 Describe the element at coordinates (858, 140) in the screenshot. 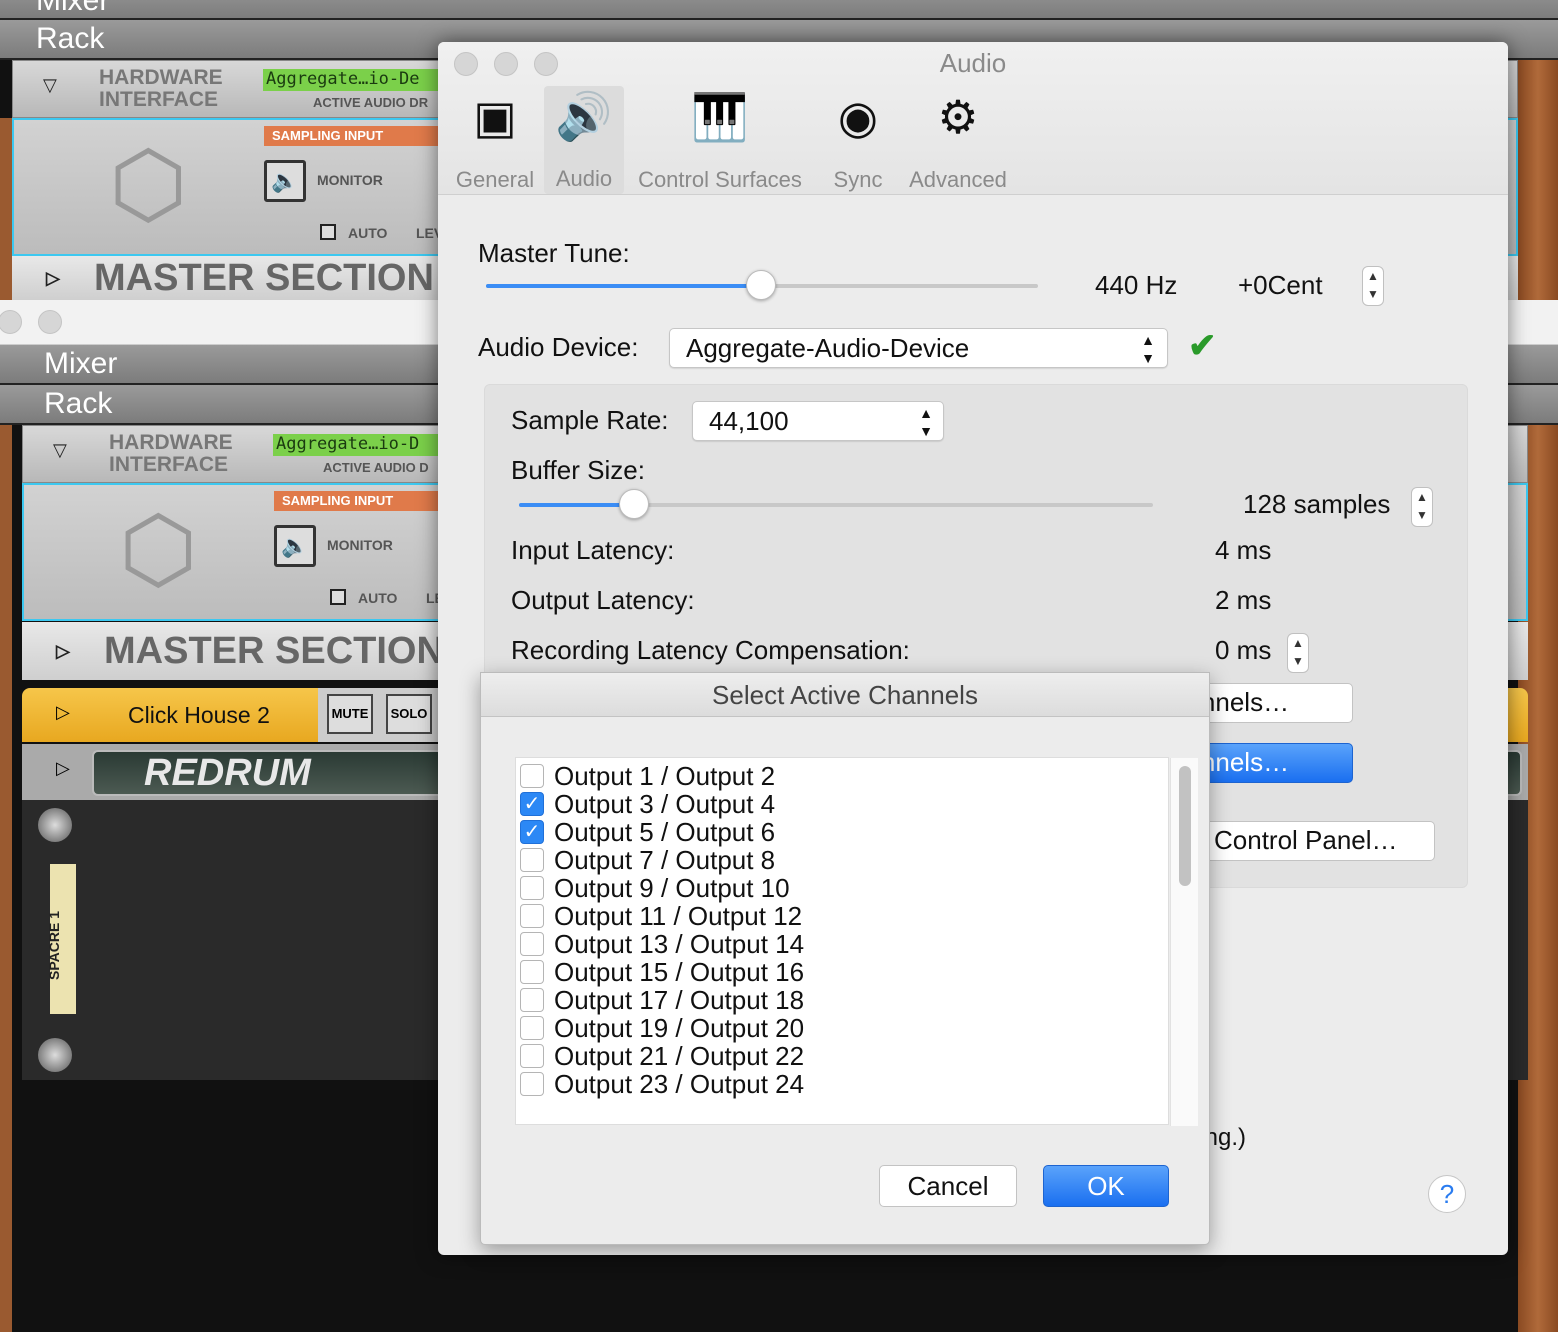

I see `tab-sync: ◉ Sync` at that location.